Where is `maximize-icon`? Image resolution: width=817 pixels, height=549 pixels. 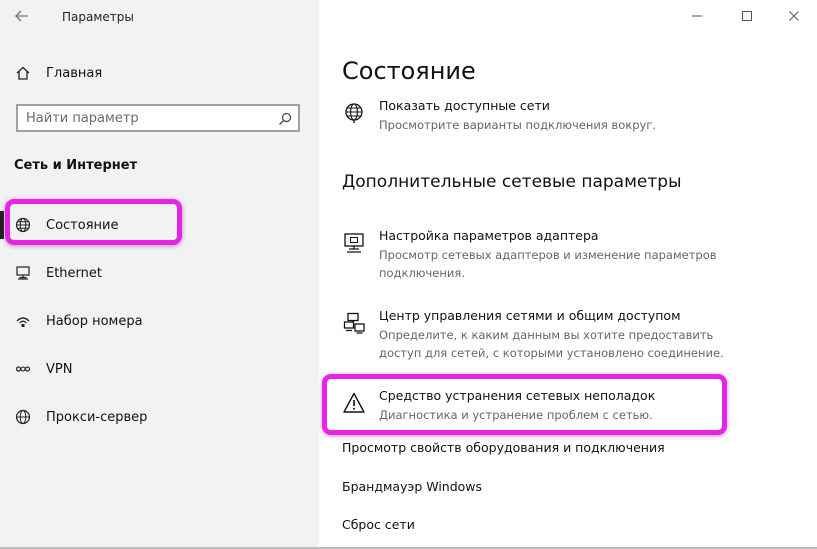
maximize-icon is located at coordinates (747, 16).